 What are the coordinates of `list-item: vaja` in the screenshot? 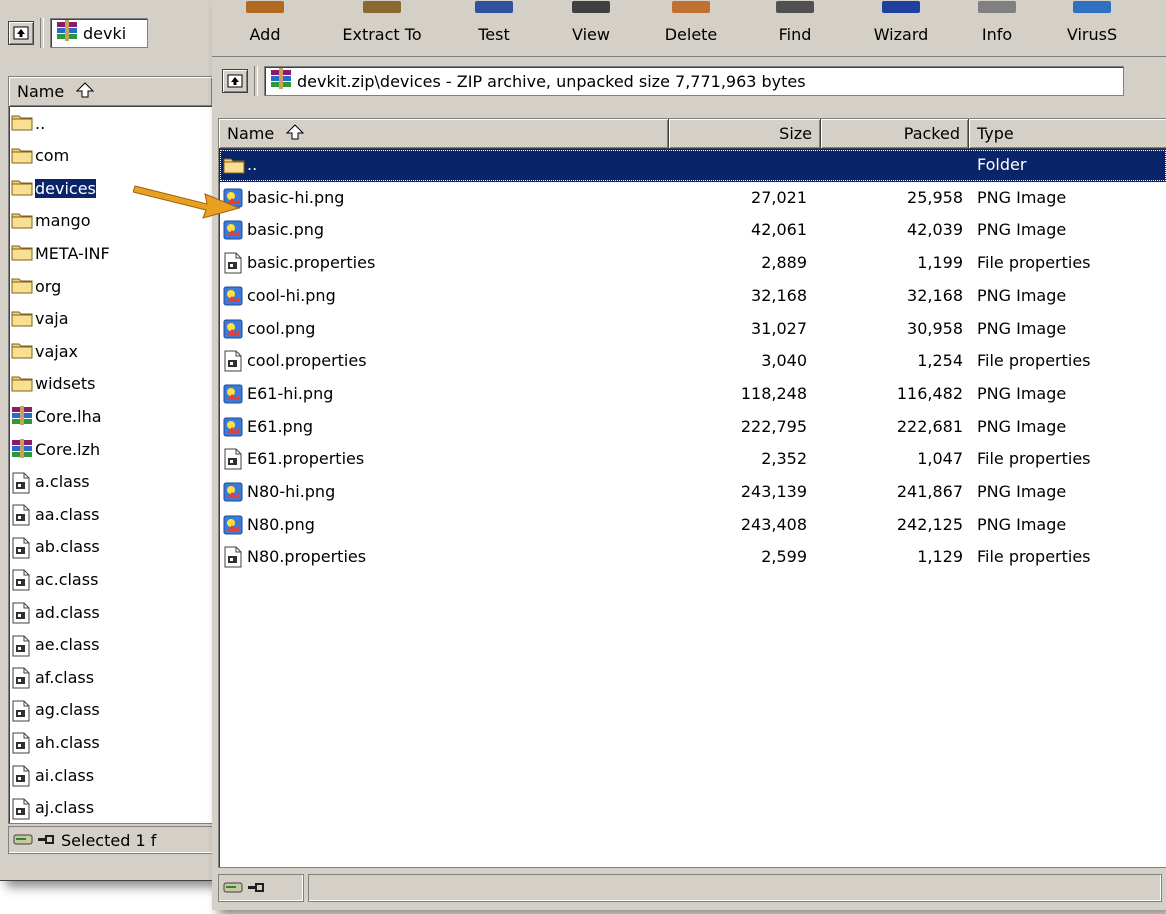 It's located at (111, 319).